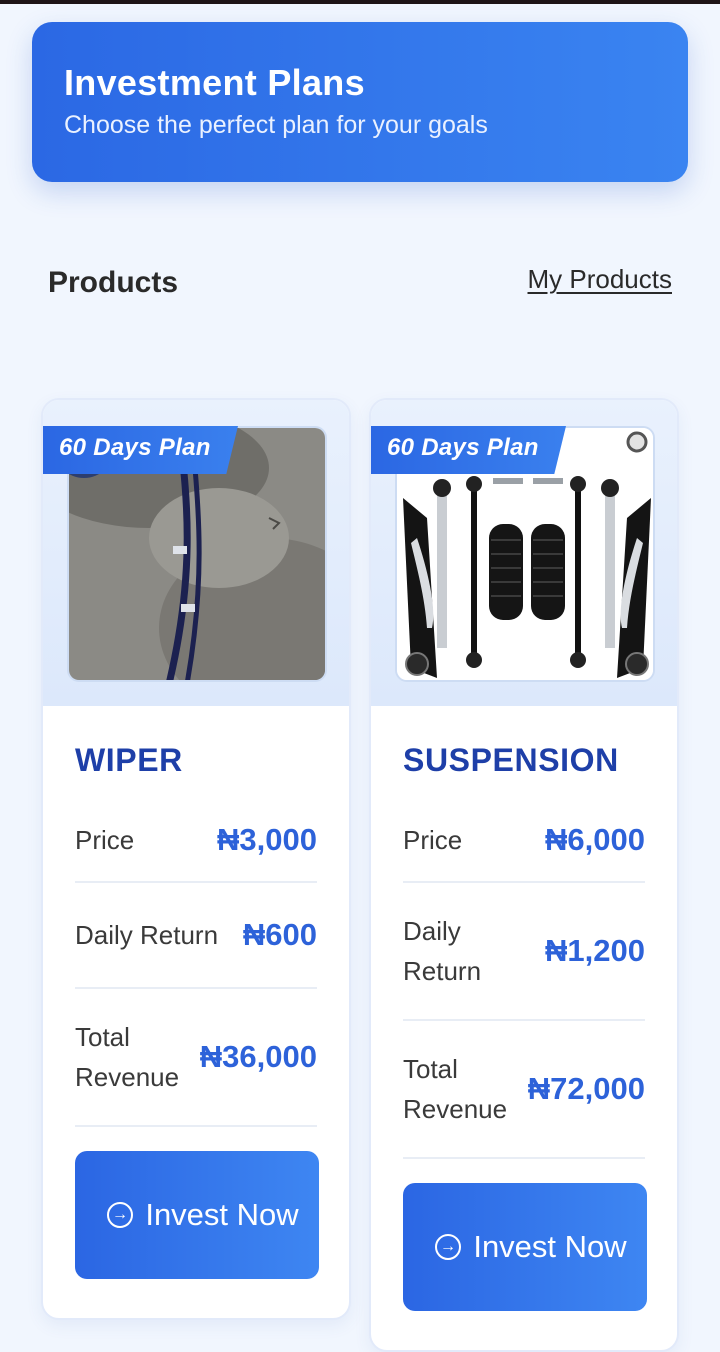  What do you see at coordinates (595, 839) in the screenshot?
I see `price-value: ₦6,000` at bounding box center [595, 839].